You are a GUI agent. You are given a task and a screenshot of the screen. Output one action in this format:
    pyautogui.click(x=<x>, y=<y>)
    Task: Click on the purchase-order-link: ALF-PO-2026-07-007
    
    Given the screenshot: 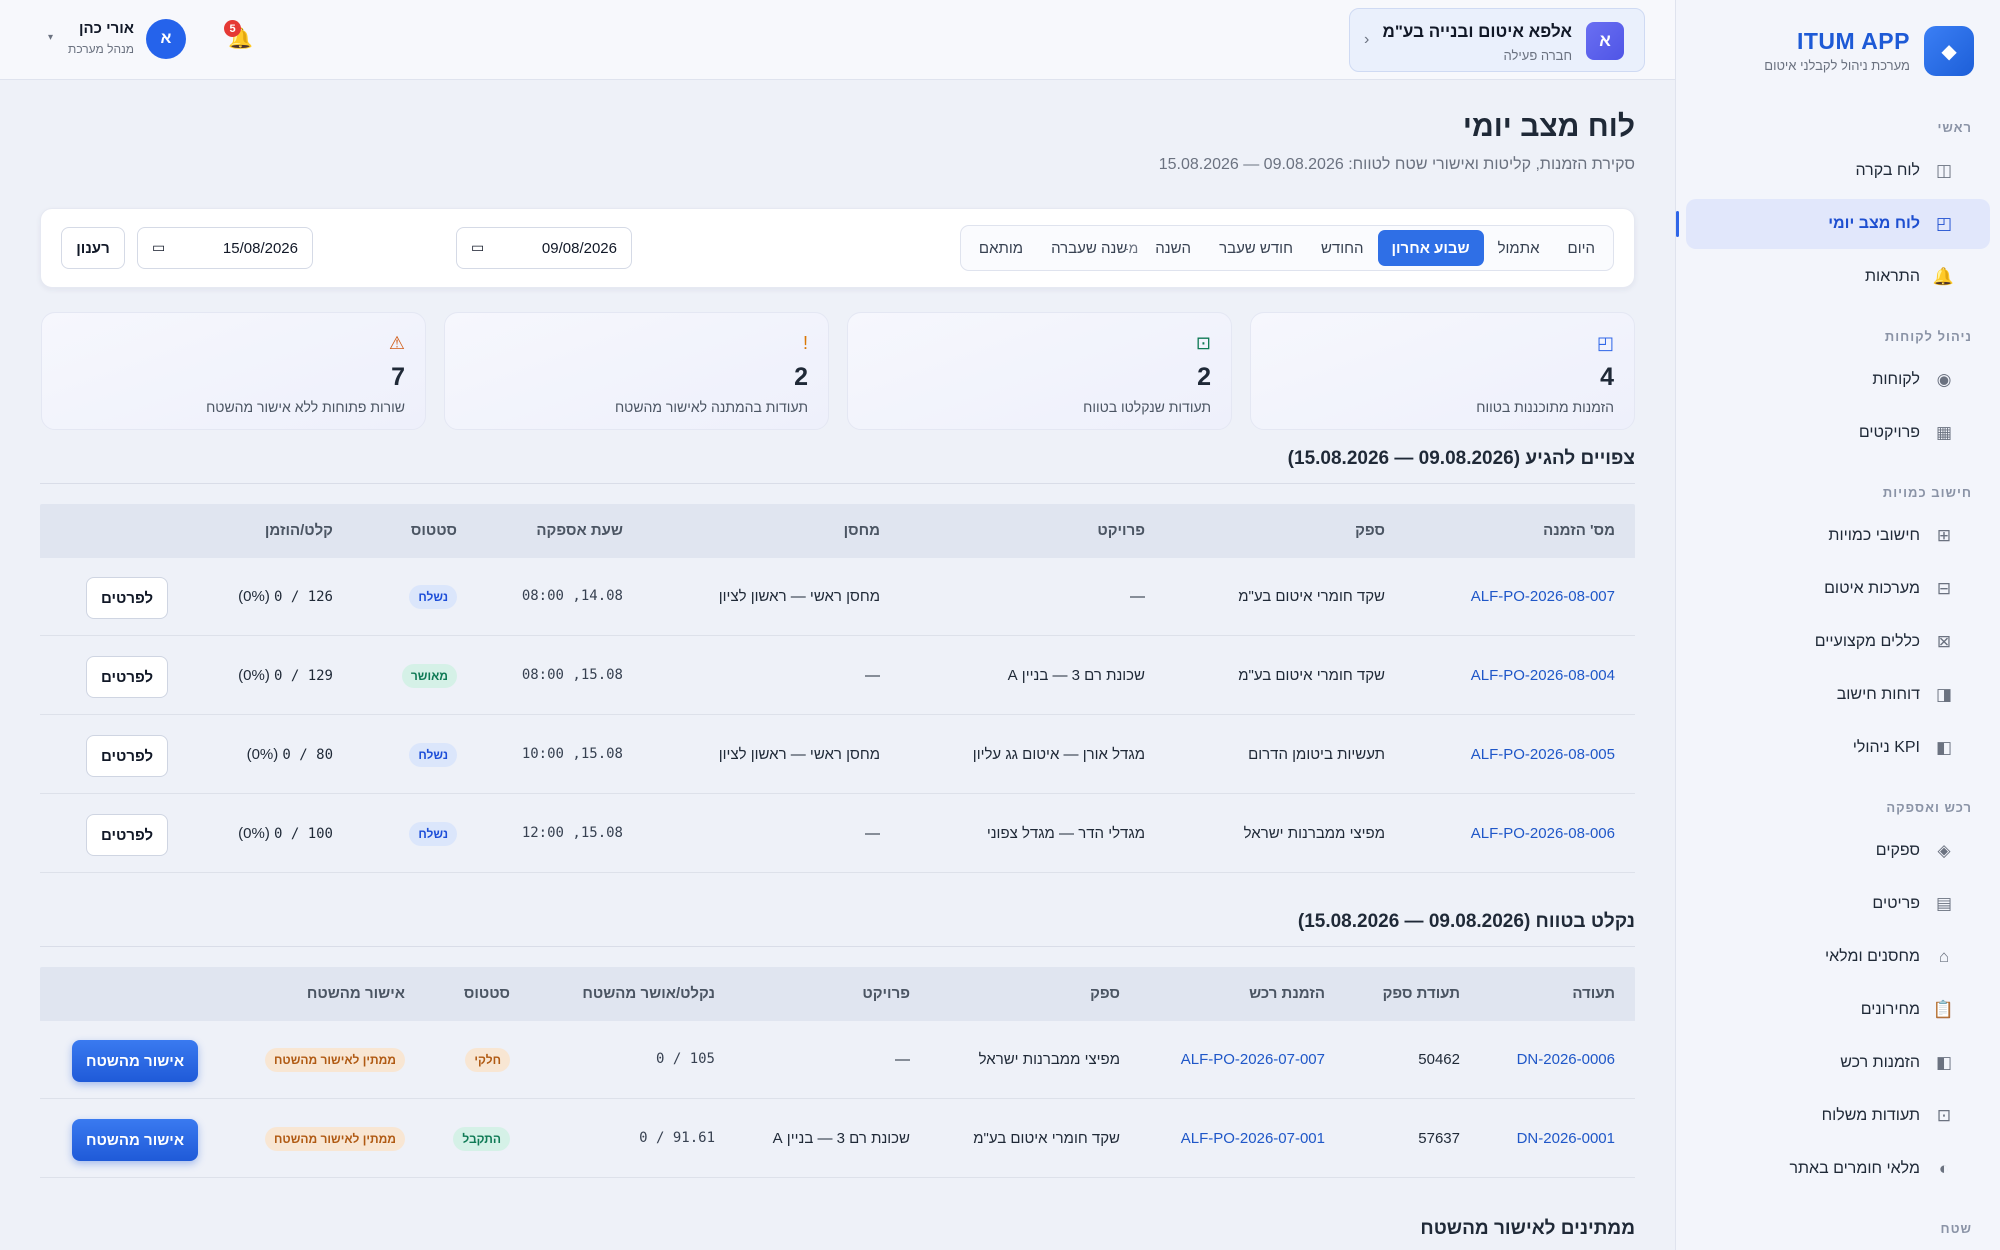 What is the action you would take?
    pyautogui.click(x=1253, y=1059)
    